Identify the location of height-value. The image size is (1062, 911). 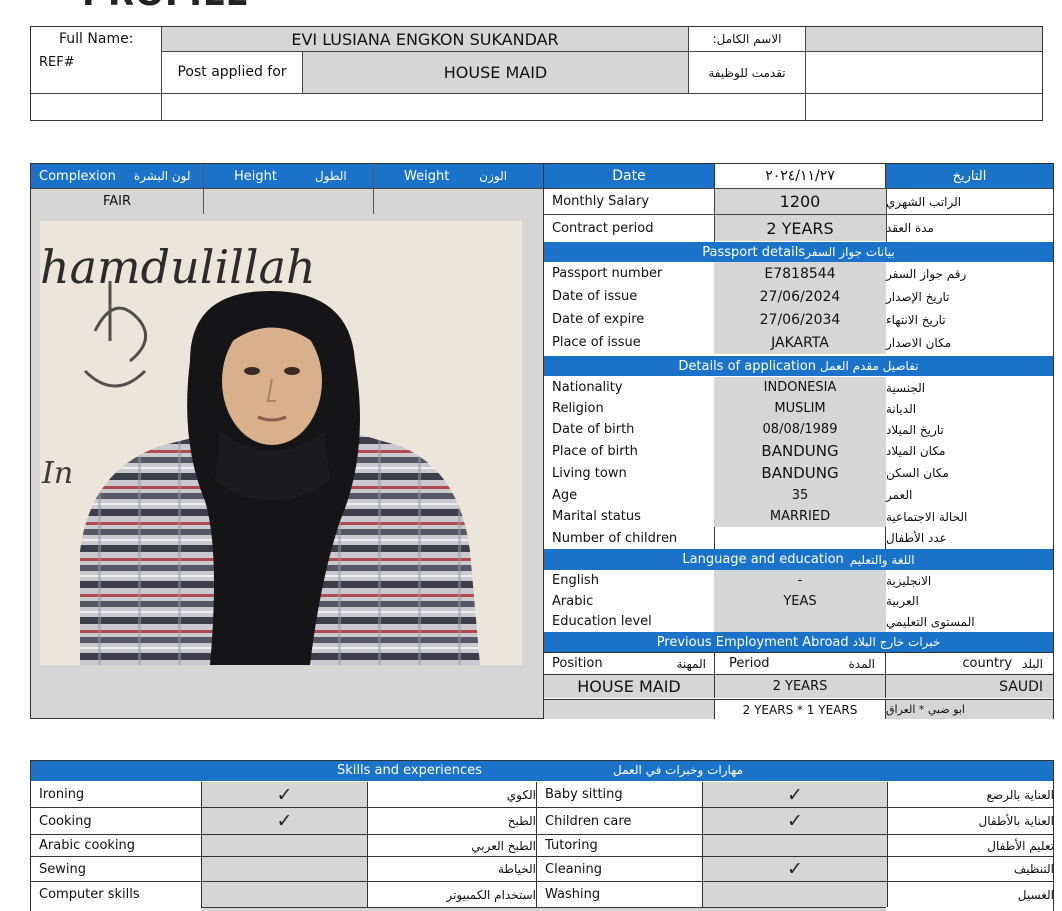
(288, 201).